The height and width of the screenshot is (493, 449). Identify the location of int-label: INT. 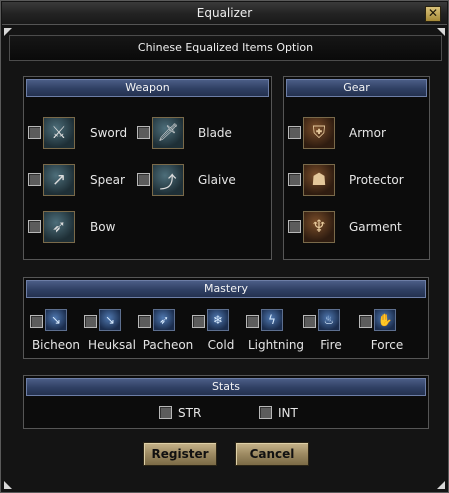
(288, 413).